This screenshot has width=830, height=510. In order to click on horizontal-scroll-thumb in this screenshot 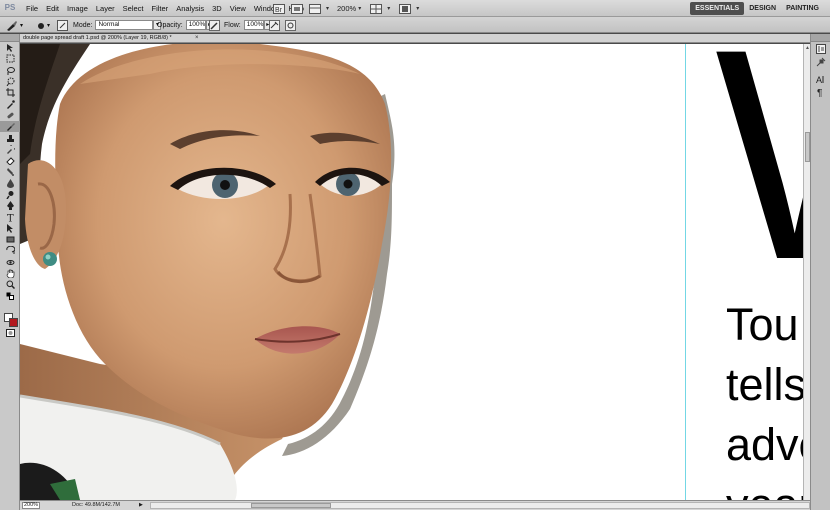, I will do `click(291, 505)`.